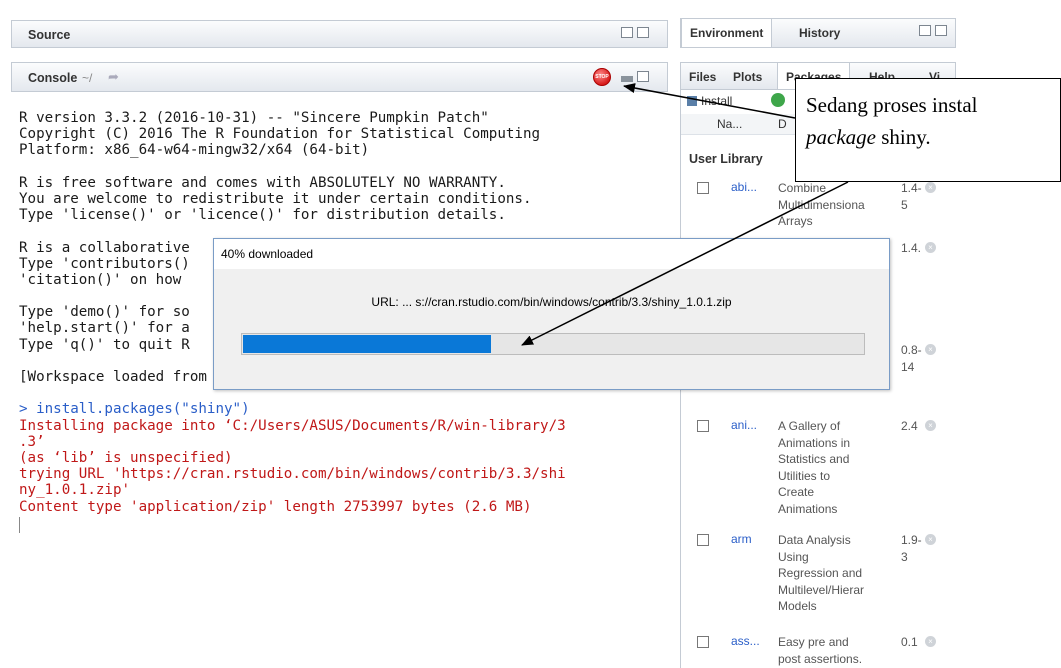 Image resolution: width=1061 pixels, height=668 pixels. What do you see at coordinates (841, 137) in the screenshot?
I see `callout-italic-word: package` at bounding box center [841, 137].